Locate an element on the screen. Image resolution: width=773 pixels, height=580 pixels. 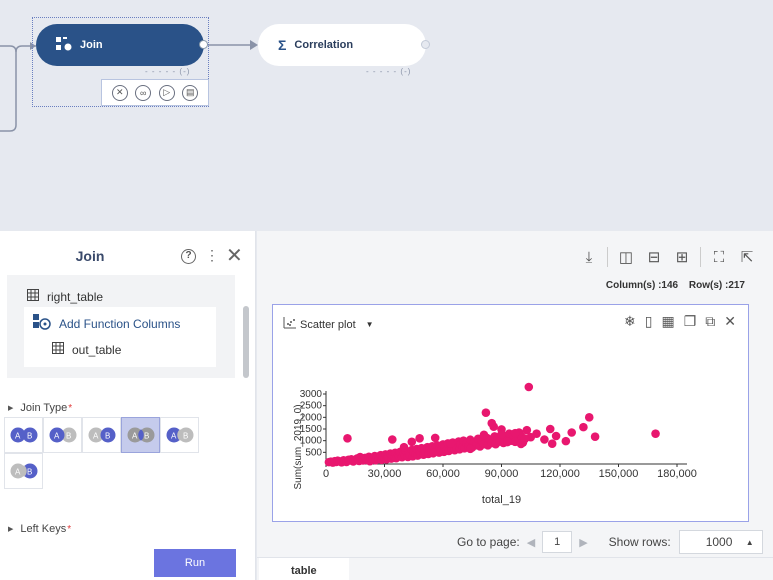
link-node-icon: ∞ is located at coordinates (143, 92).